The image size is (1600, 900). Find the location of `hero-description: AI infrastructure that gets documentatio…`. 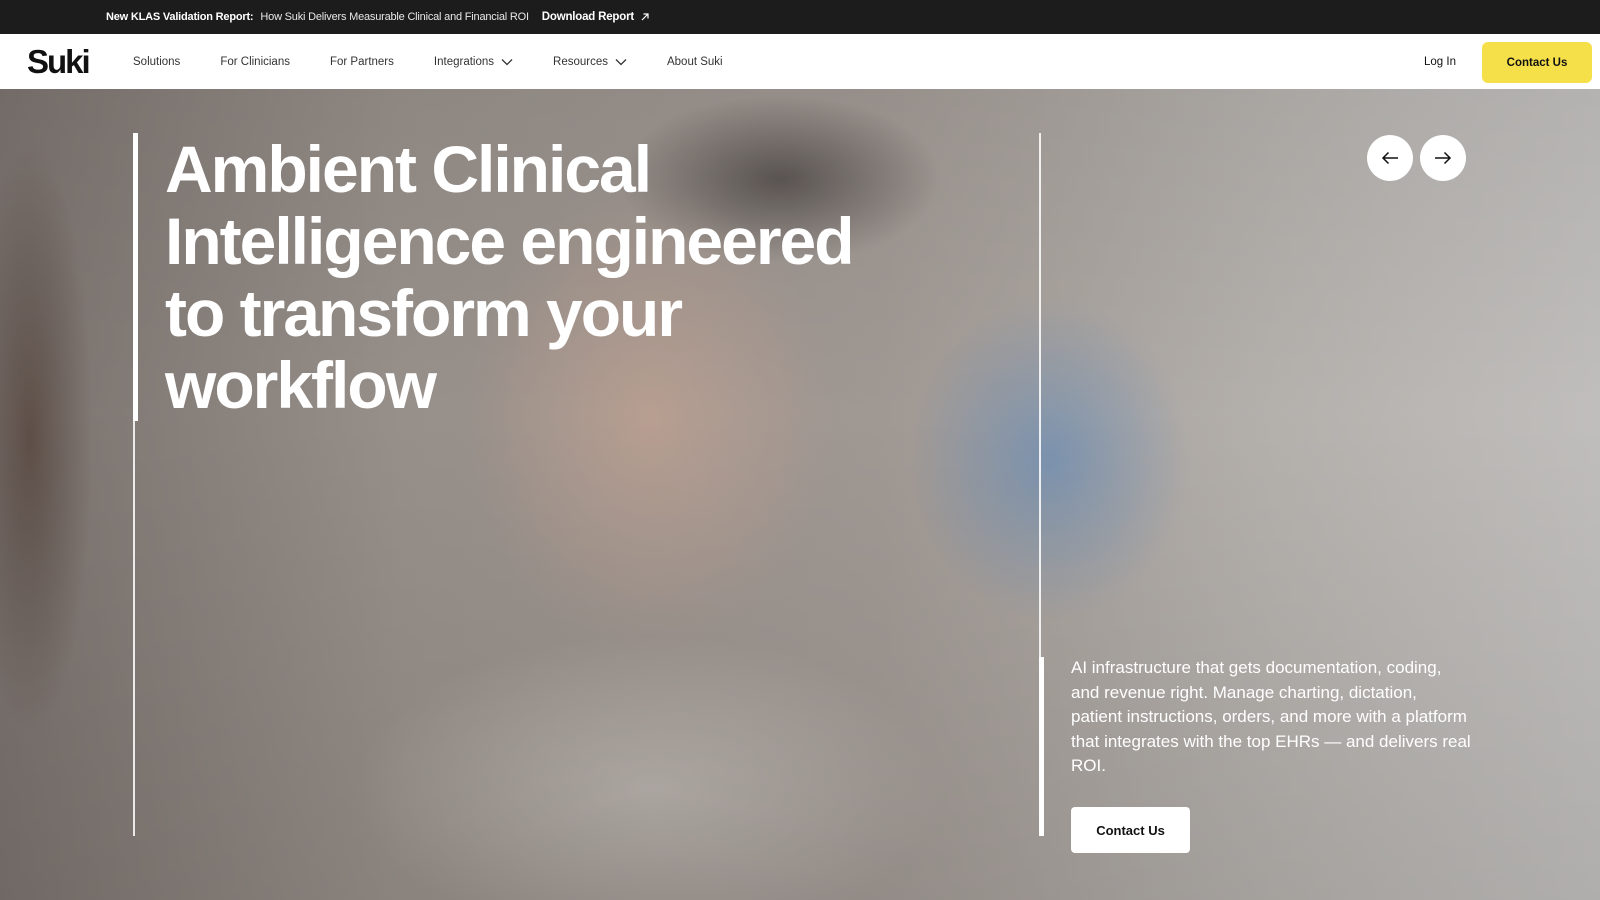

hero-description: AI infrastructure that gets documentatio… is located at coordinates (1271, 716).